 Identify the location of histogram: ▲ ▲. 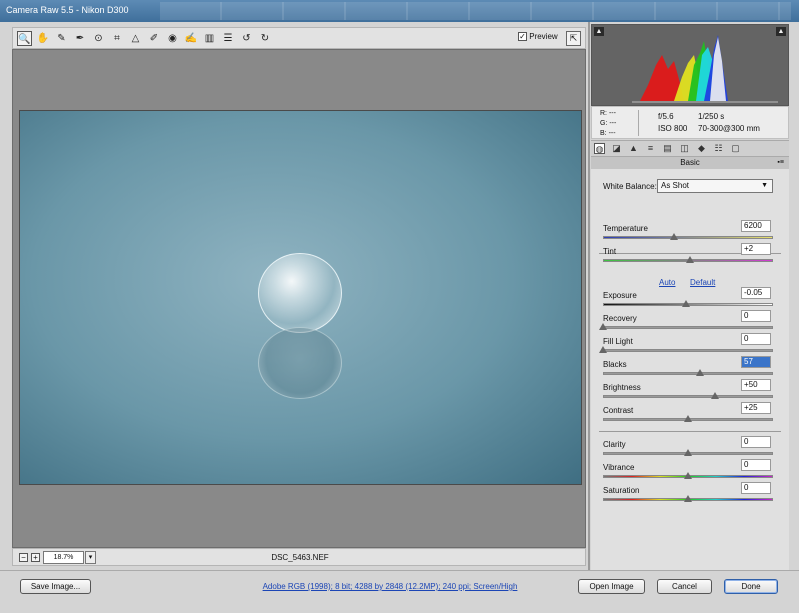
(690, 65).